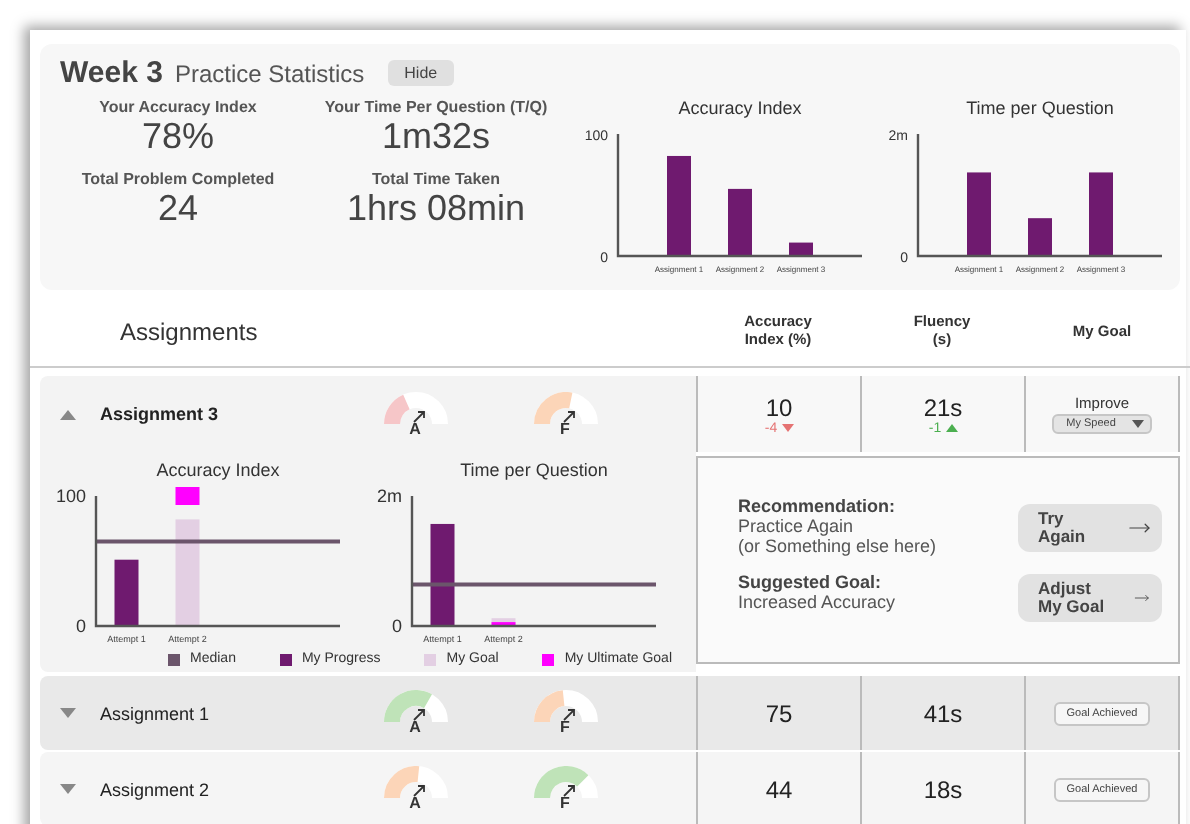 Image resolution: width=1190 pixels, height=824 pixels. Describe the element at coordinates (178, 107) in the screenshot. I see `stat-label: Your Accuracy Index` at that location.